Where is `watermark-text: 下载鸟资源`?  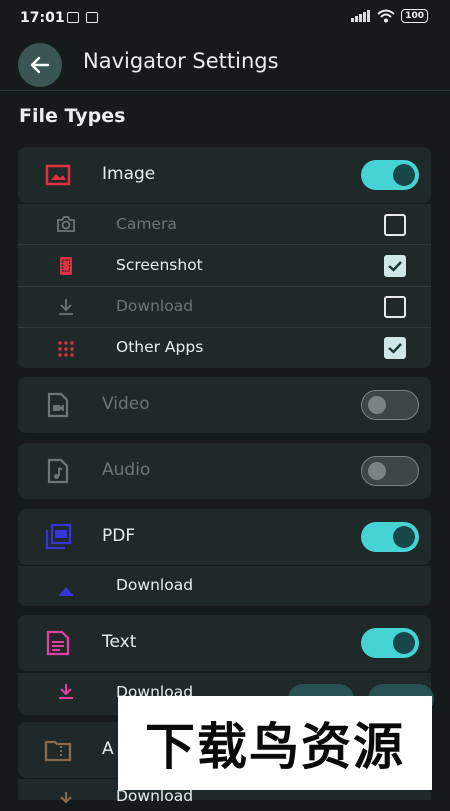 watermark-text: 下载鸟资源 is located at coordinates (275, 747).